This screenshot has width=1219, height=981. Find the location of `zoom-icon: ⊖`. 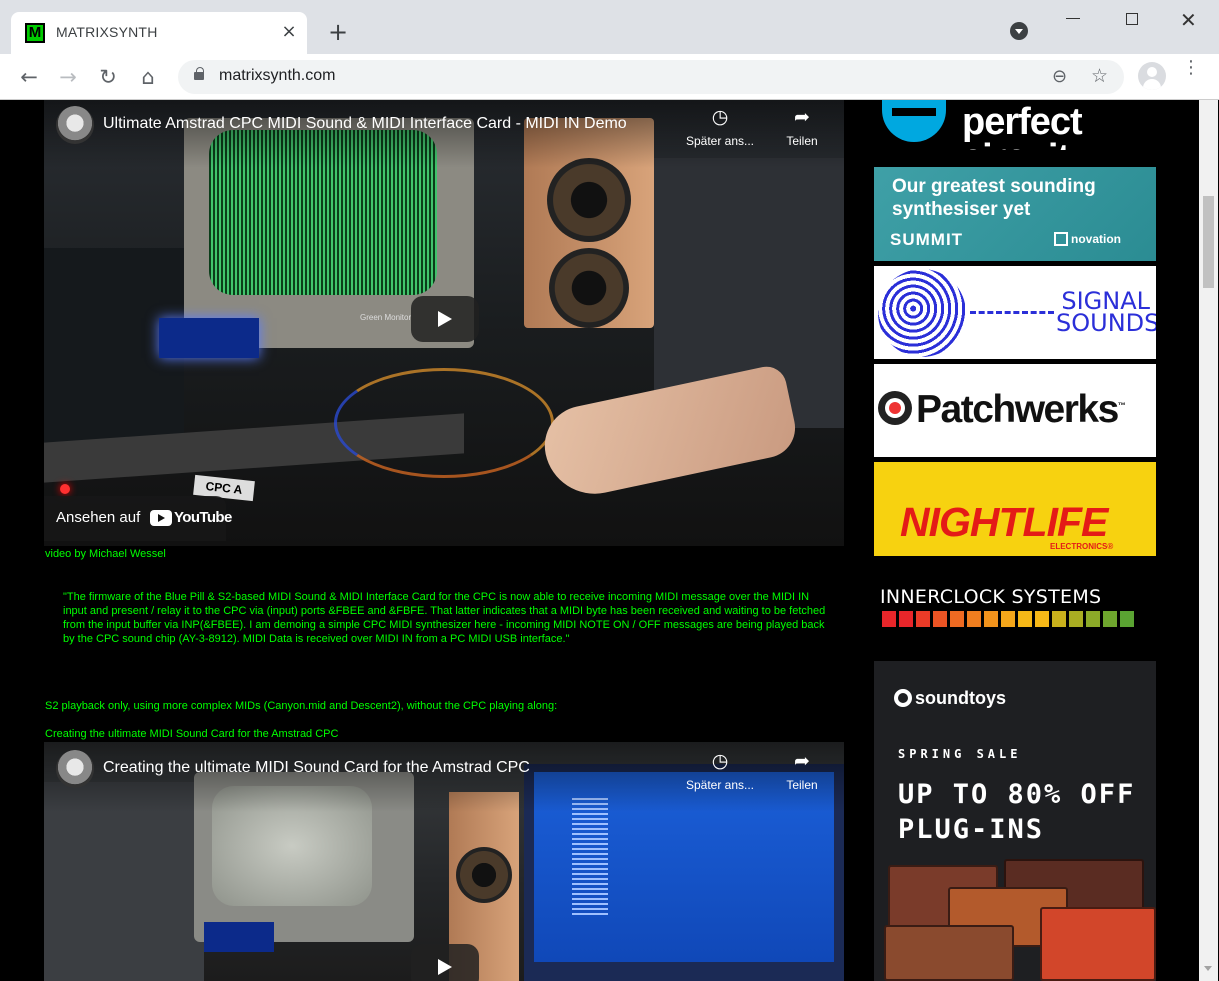

zoom-icon: ⊖ is located at coordinates (1059, 76).